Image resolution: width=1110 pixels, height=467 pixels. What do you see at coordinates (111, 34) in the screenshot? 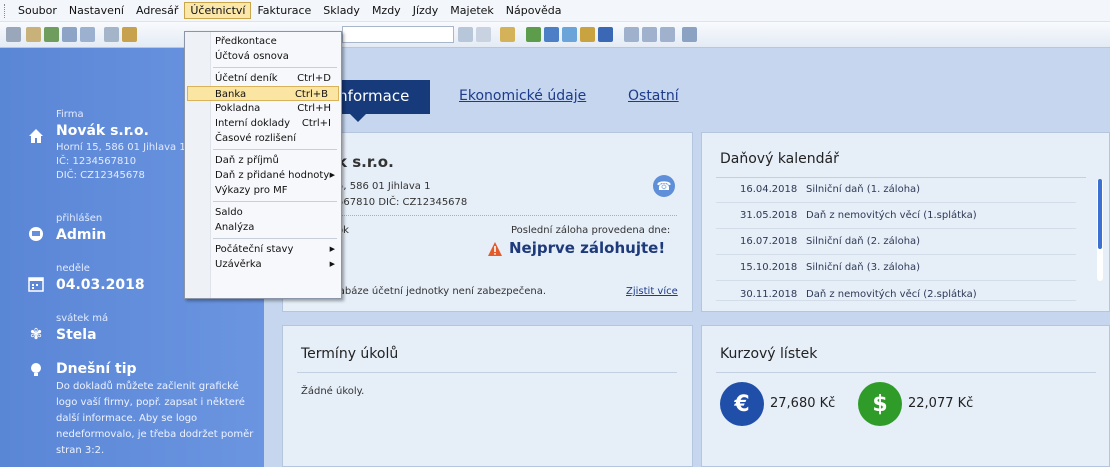
I see `help-icon` at bounding box center [111, 34].